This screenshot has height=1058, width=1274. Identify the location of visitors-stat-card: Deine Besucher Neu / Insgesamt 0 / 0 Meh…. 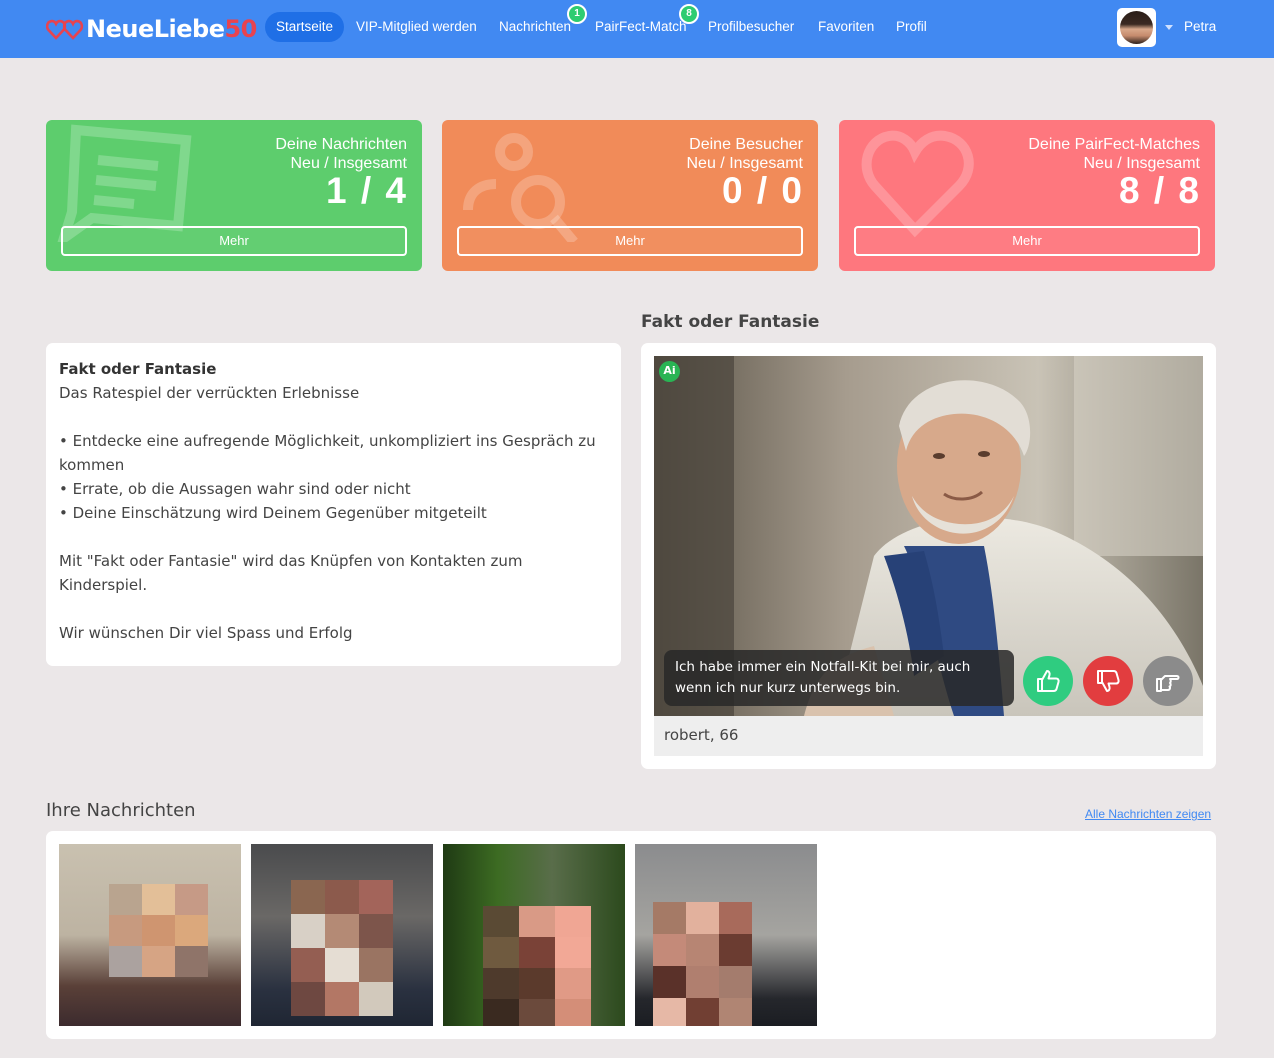
(630, 195).